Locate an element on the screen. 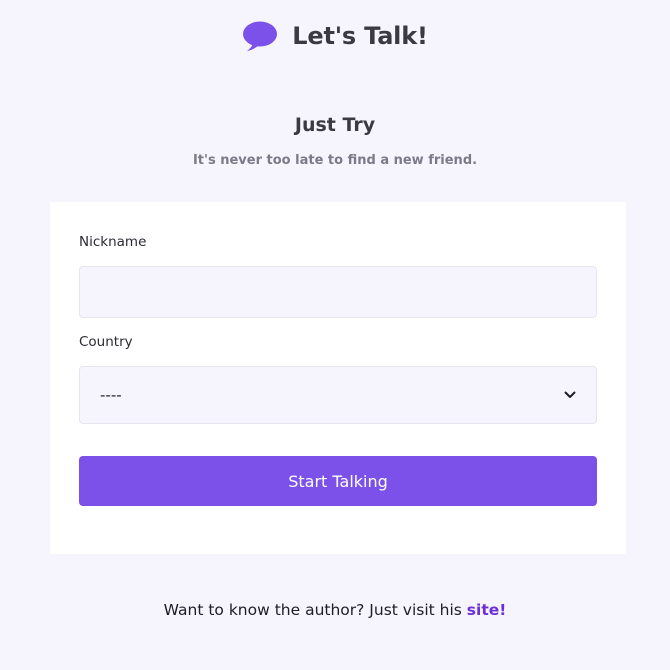 The height and width of the screenshot is (670, 670). chevron-down-icon is located at coordinates (570, 394).